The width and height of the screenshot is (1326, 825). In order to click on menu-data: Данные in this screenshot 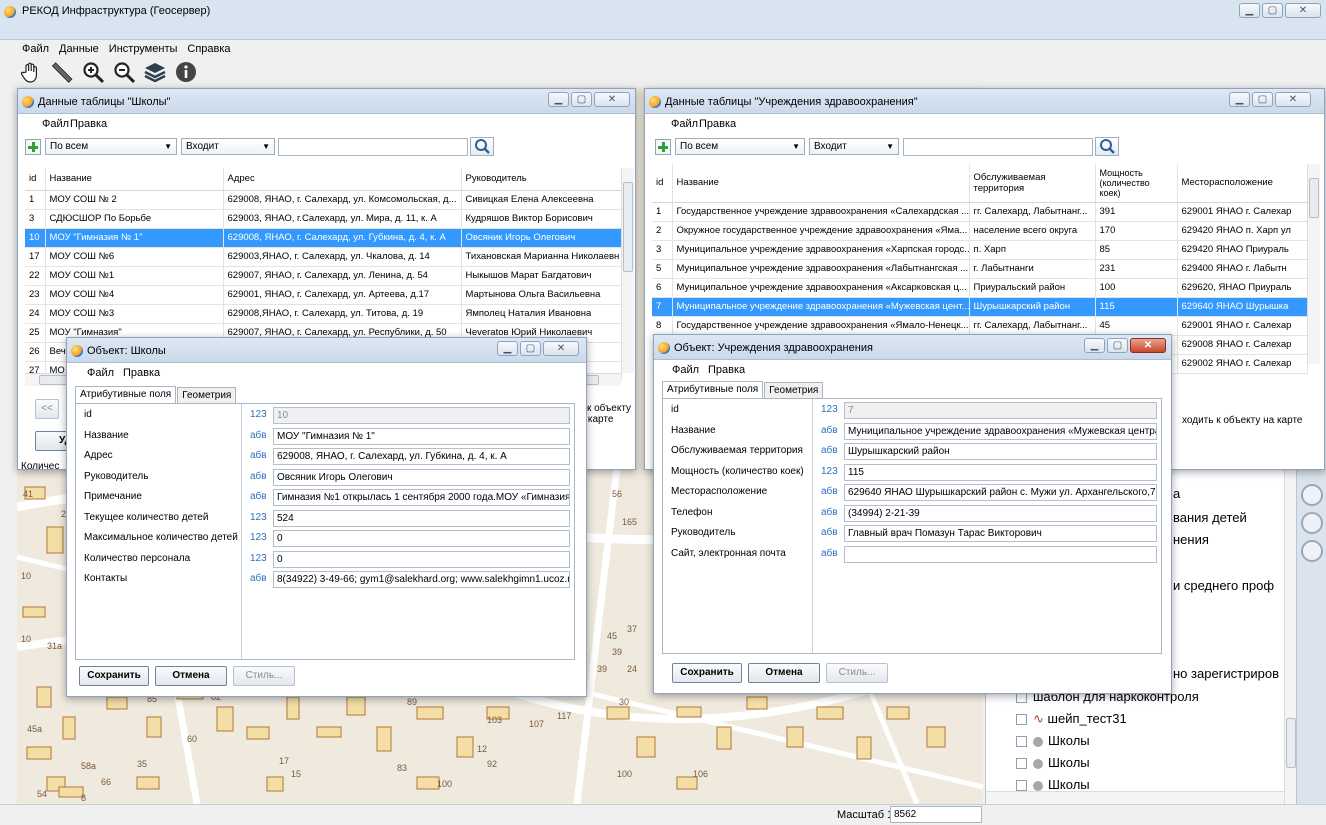, I will do `click(79, 49)`.